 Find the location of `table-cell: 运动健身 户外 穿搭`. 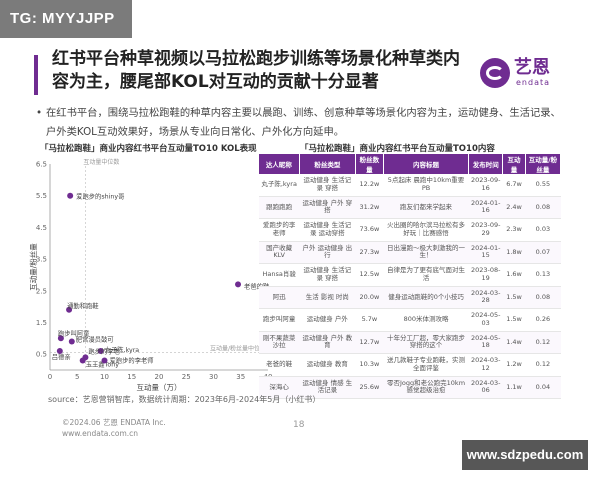

table-cell: 运动健身 户外 穿搭 is located at coordinates (327, 207).